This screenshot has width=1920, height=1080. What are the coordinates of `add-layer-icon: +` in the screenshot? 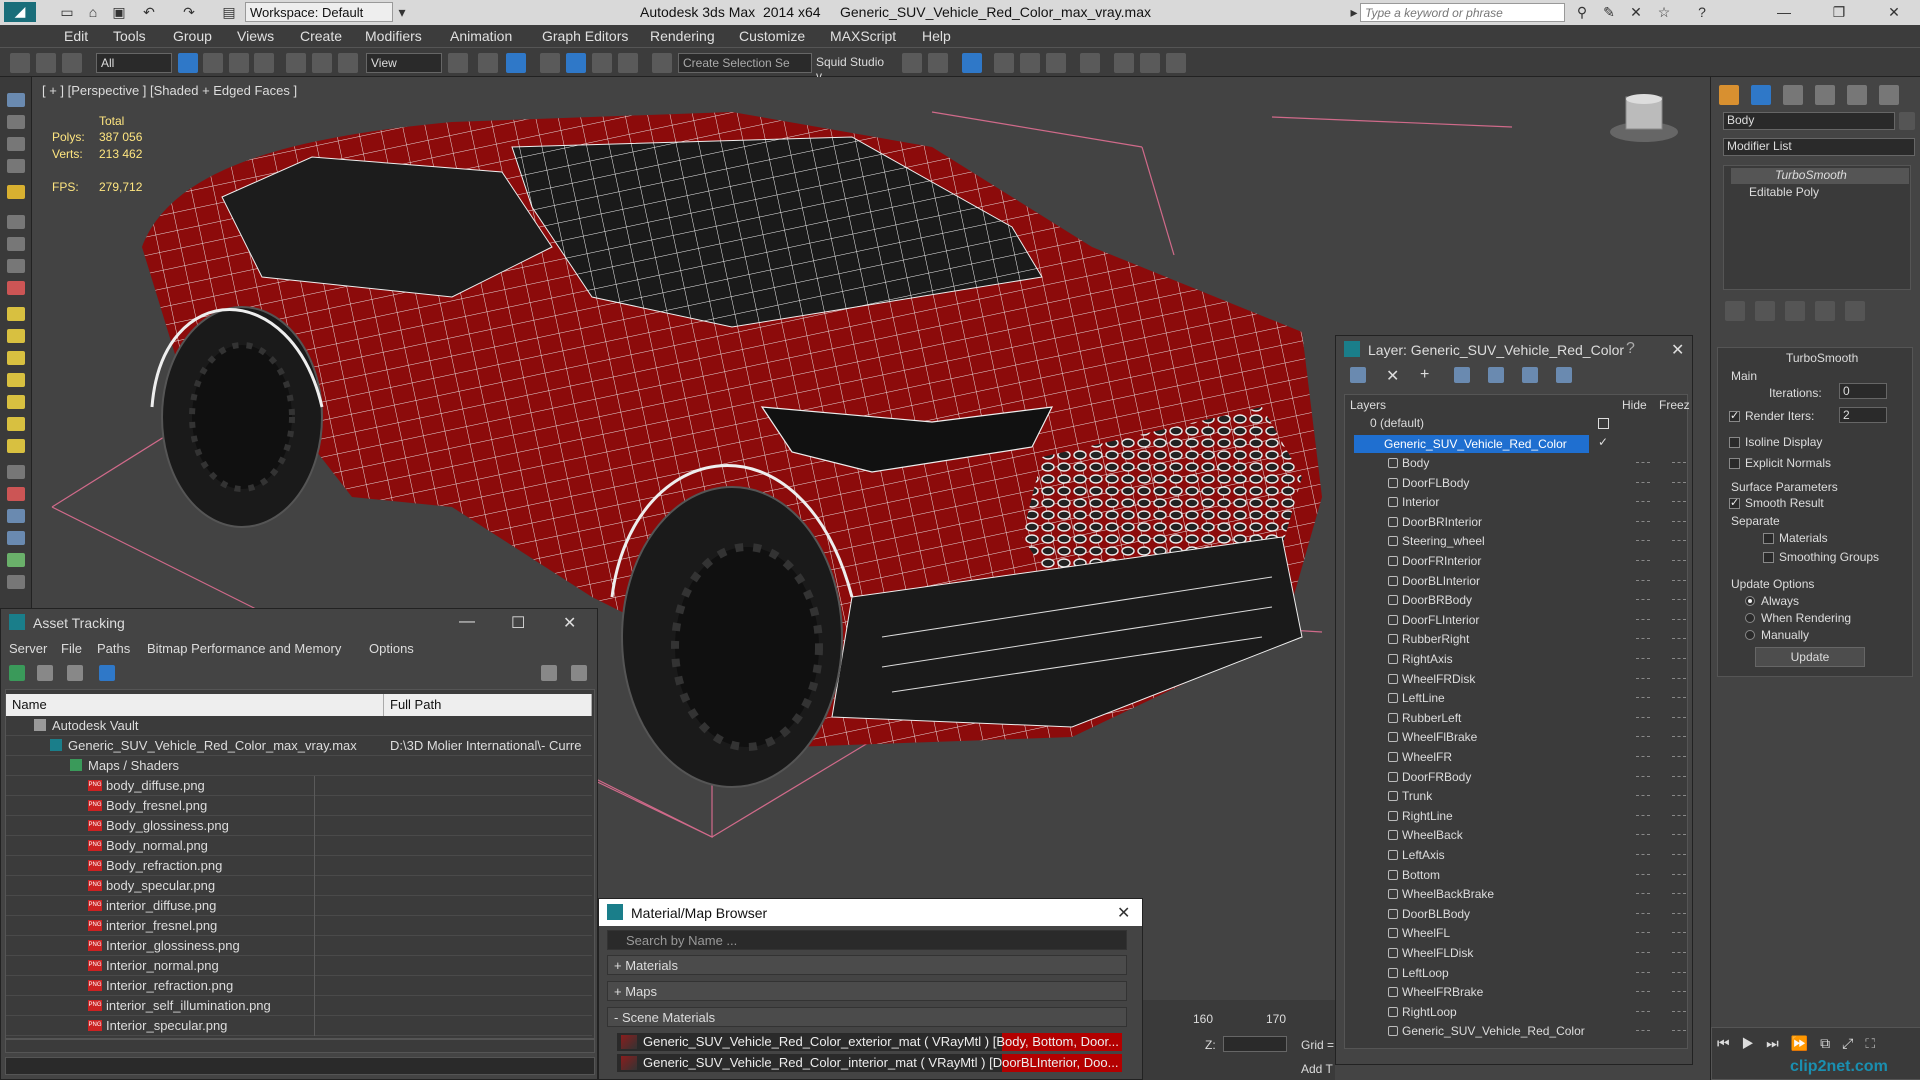 It's located at (1424, 375).